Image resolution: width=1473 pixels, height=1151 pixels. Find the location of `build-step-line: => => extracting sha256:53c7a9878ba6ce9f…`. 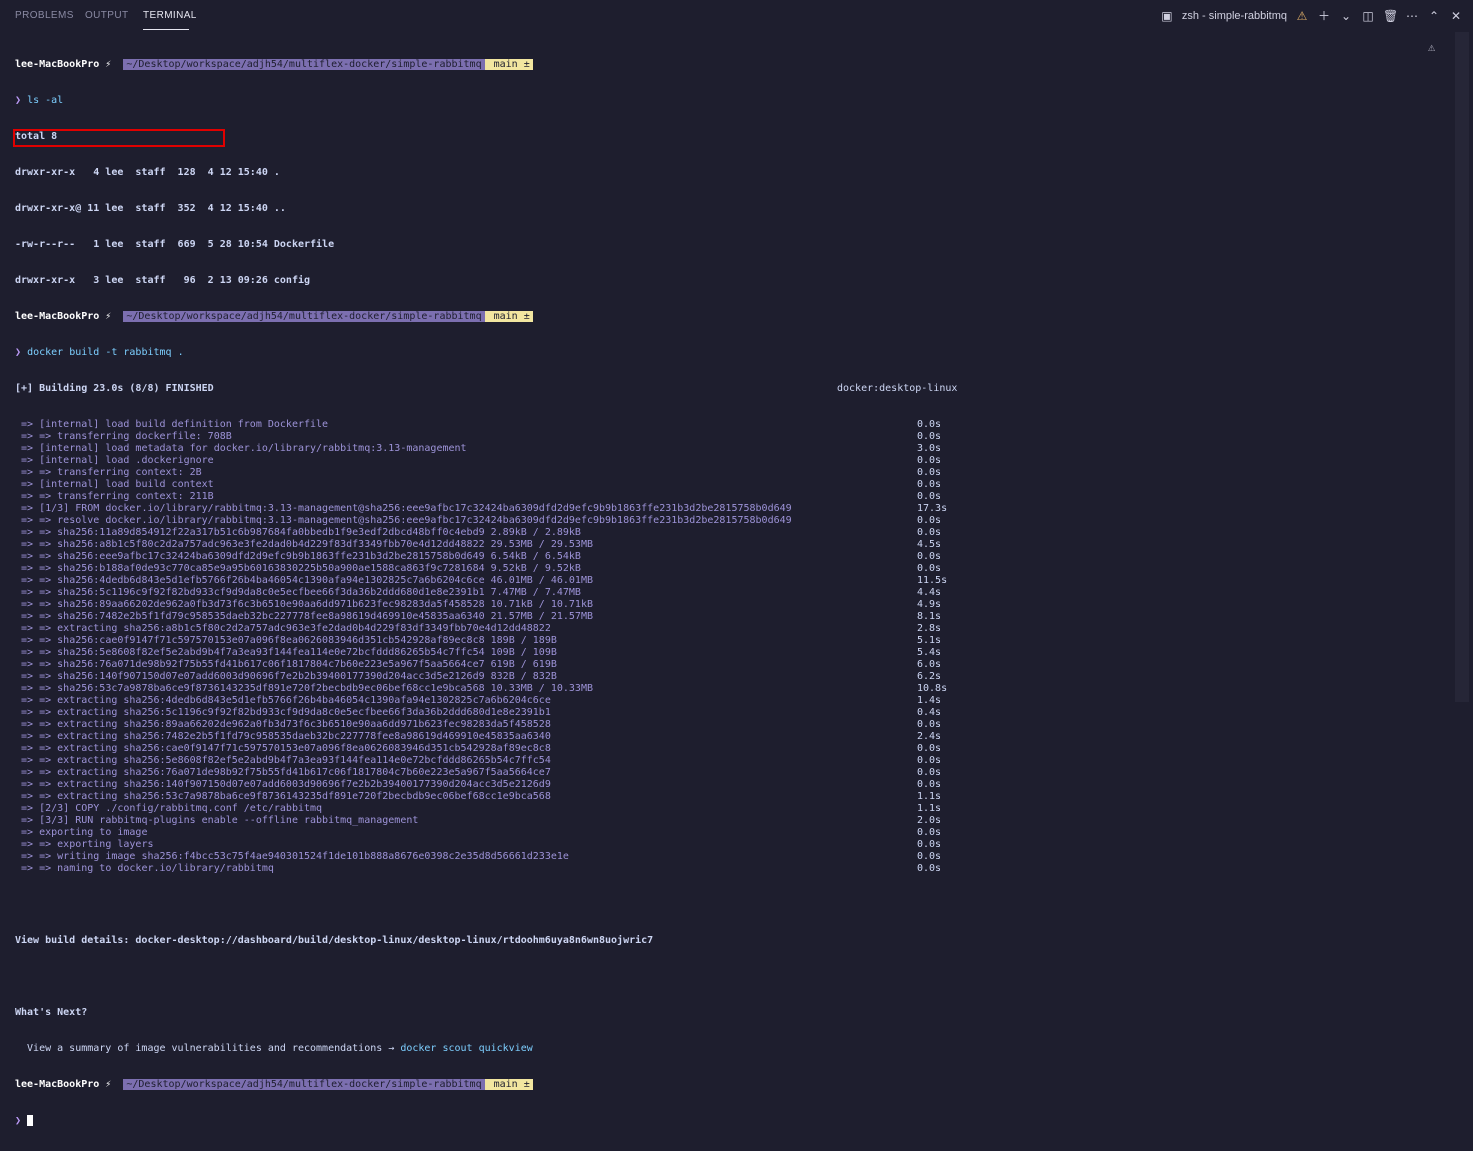

build-step-line: => => extracting sha256:53c7a9878ba6ce9f… is located at coordinates (735, 797).